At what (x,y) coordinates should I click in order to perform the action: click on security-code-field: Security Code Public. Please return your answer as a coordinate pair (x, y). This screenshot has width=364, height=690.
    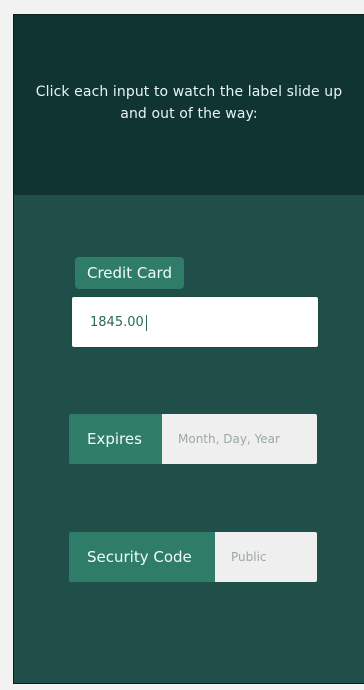
    Looking at the image, I should click on (193, 557).